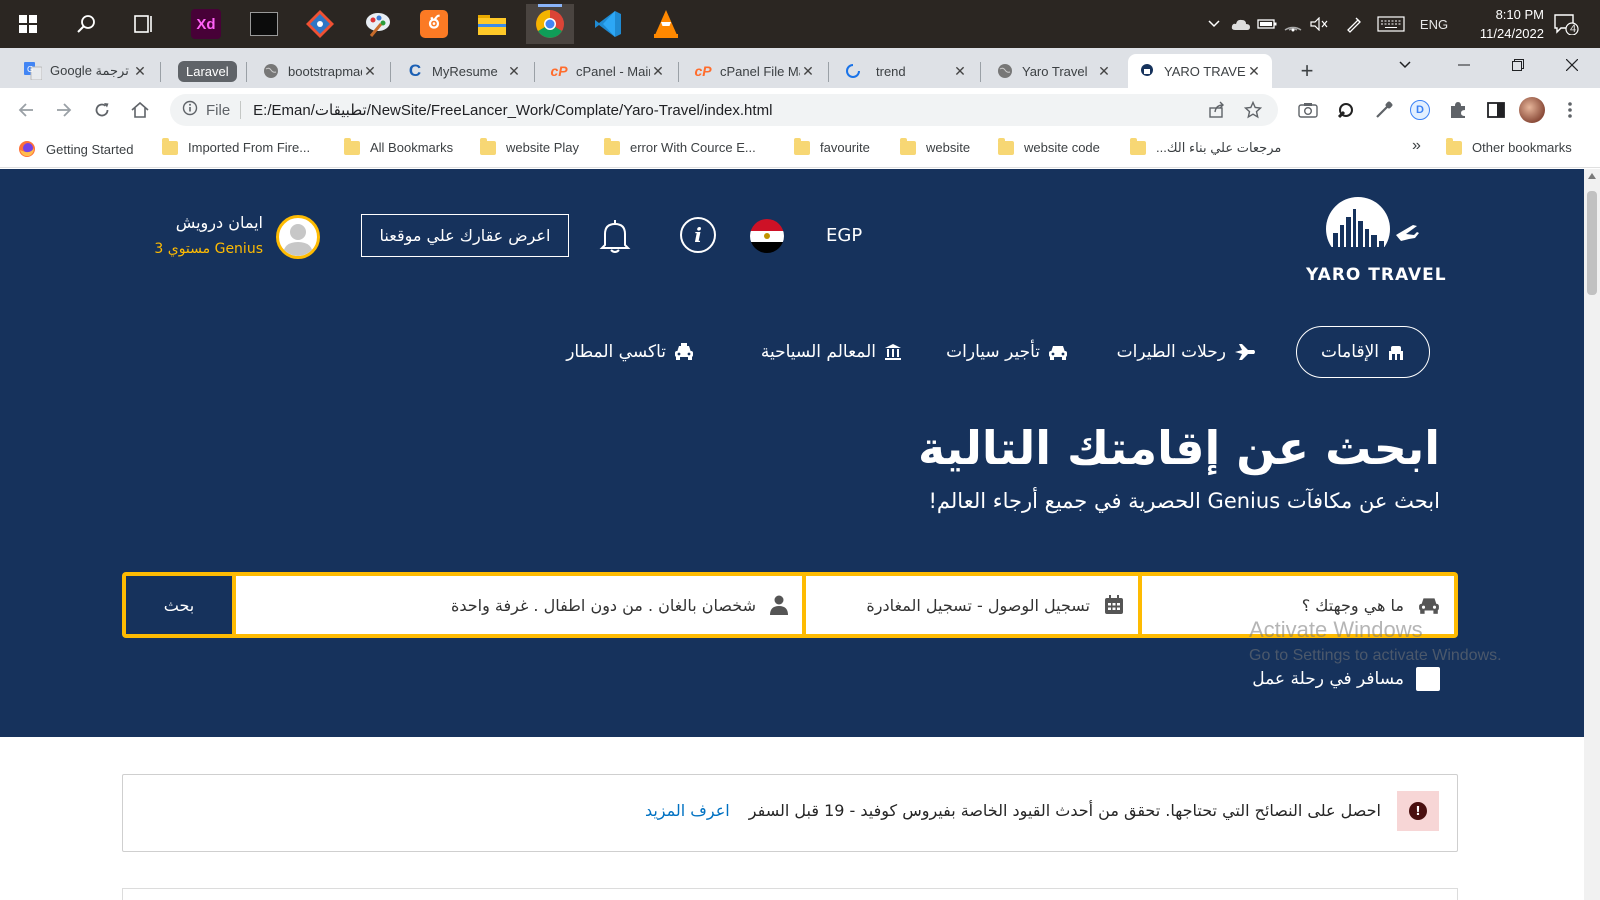 This screenshot has height=900, width=1600. Describe the element at coordinates (755, 71) in the screenshot. I see `browser-tab: cP cPanel File Manager ✕` at that location.